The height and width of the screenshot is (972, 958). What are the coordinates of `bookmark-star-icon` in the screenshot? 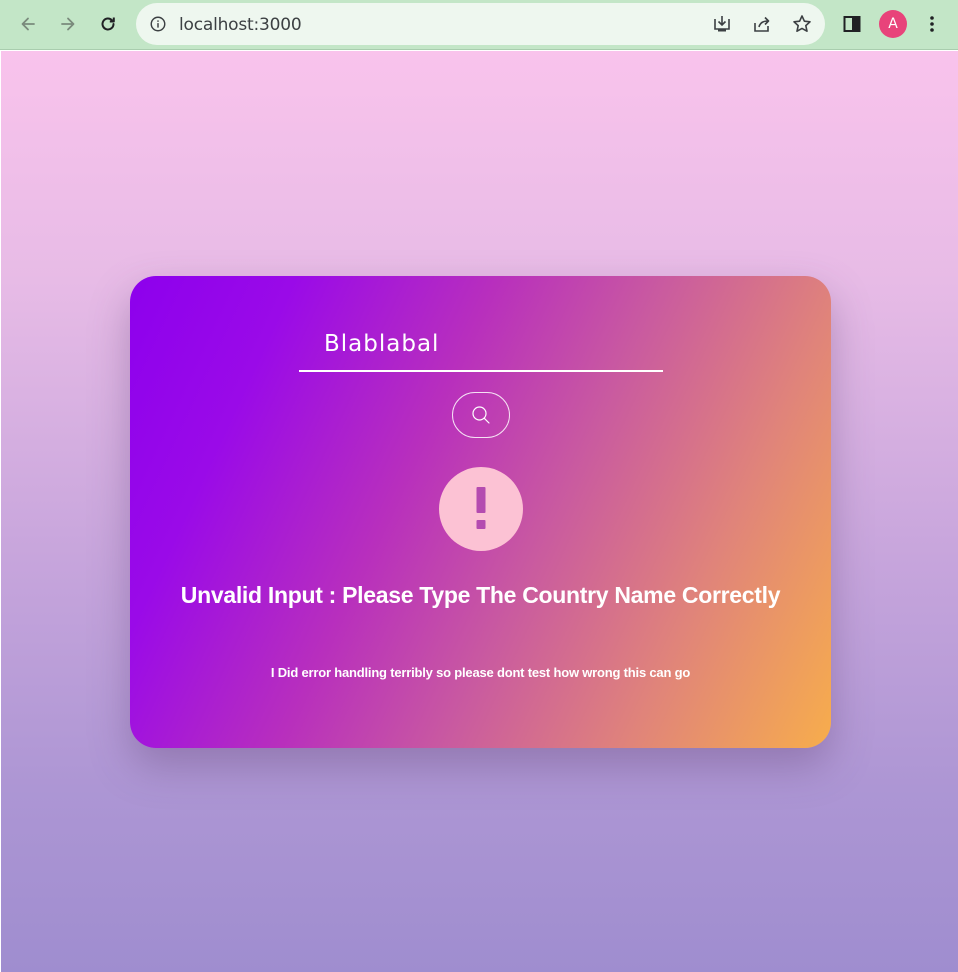 It's located at (802, 24).